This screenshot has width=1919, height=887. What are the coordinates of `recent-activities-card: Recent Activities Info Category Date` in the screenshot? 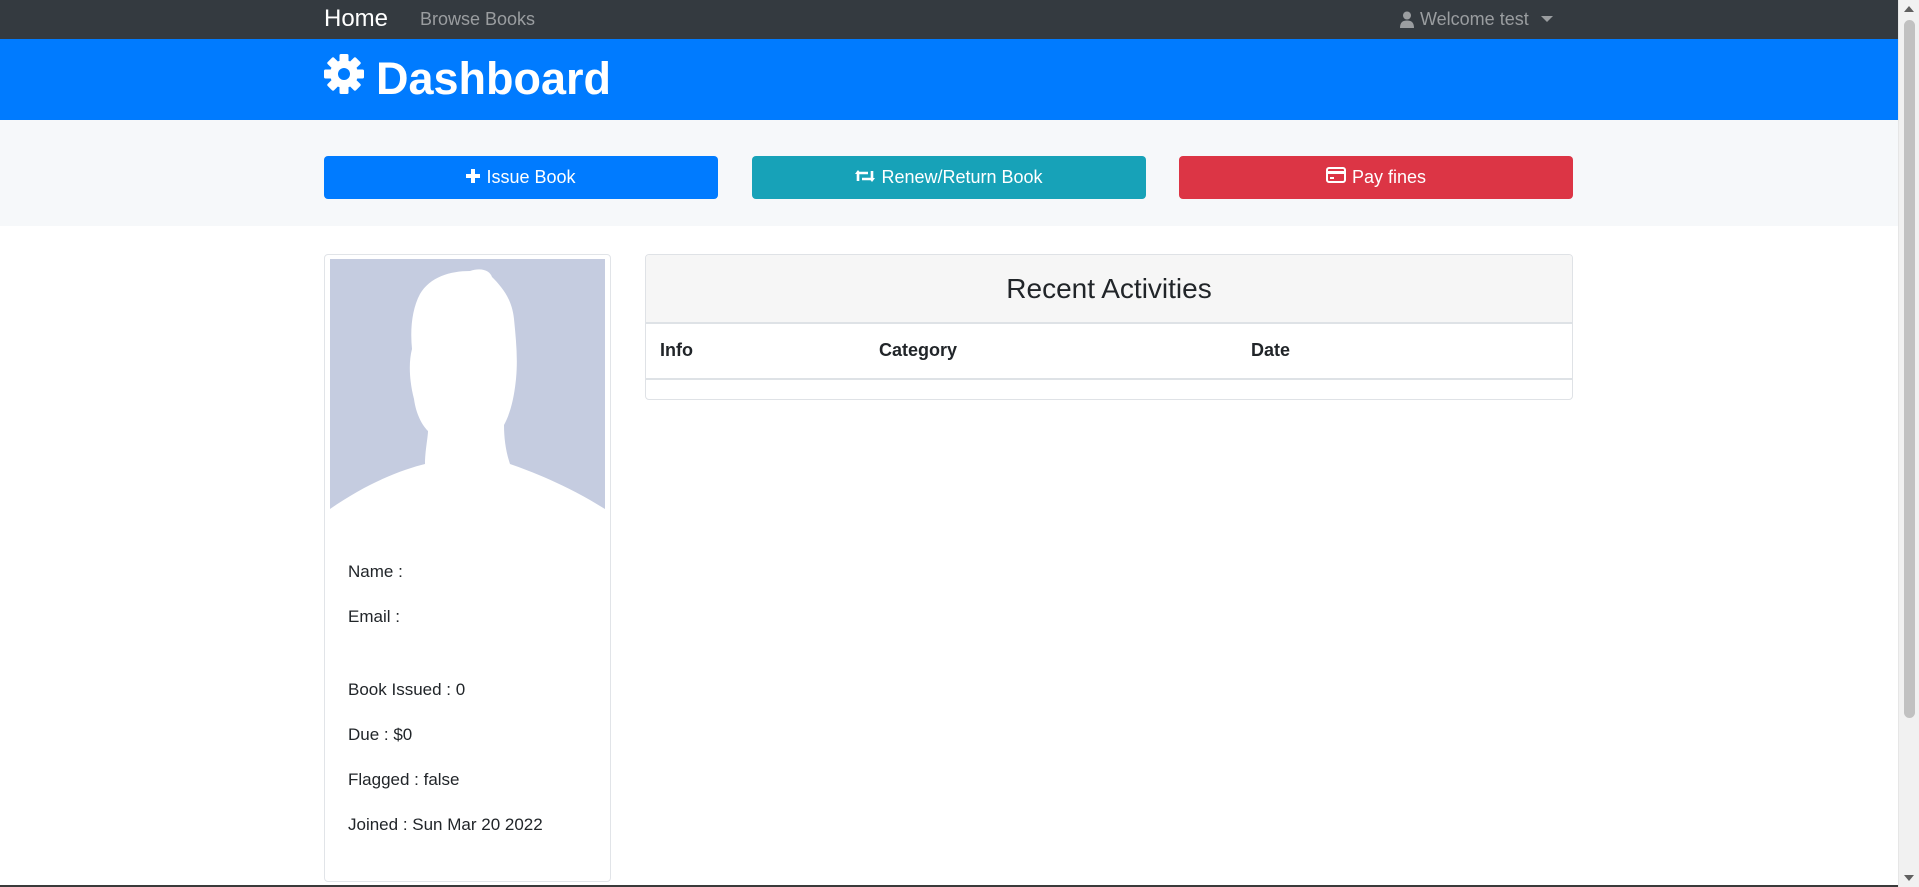 It's located at (1109, 327).